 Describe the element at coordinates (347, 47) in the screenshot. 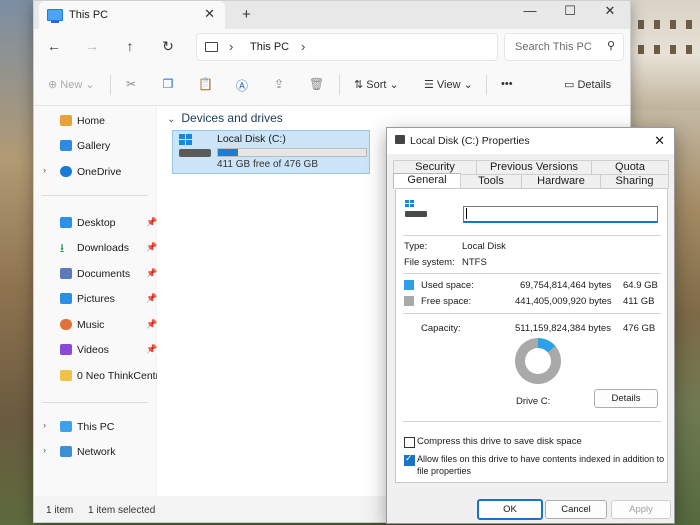

I see `address-bar: › This PC ›` at that location.